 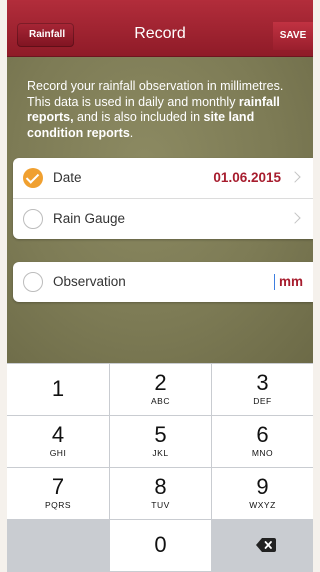 I want to click on key-digit: 3, so click(x=262, y=382).